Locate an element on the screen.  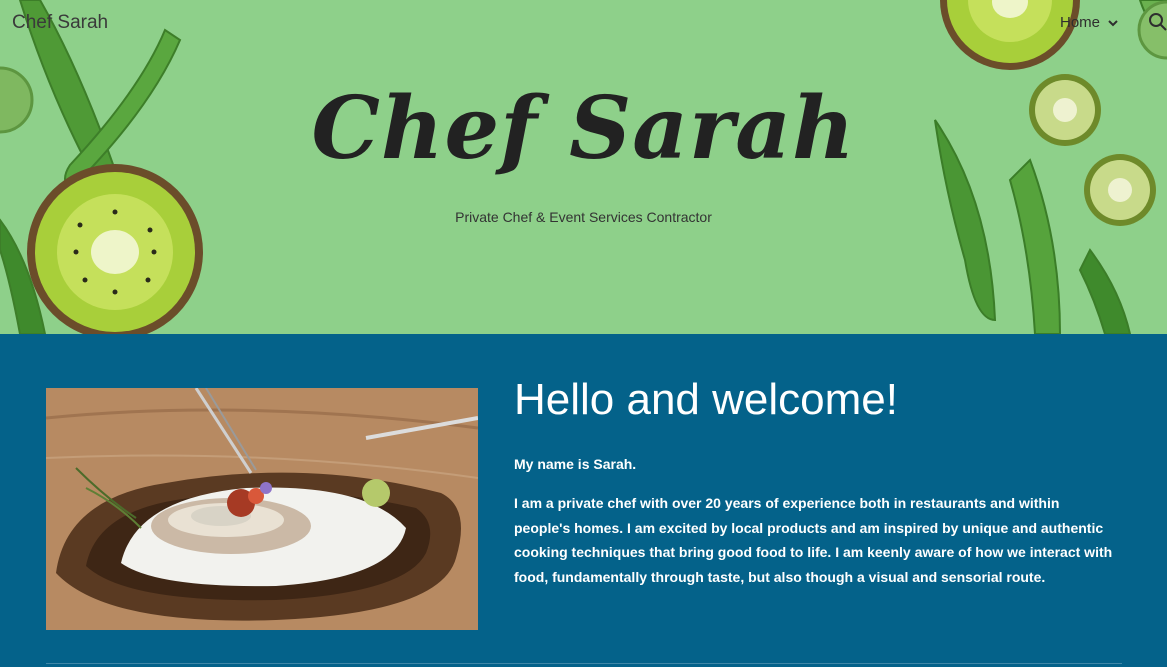
chevron-down-icon is located at coordinates (1113, 22).